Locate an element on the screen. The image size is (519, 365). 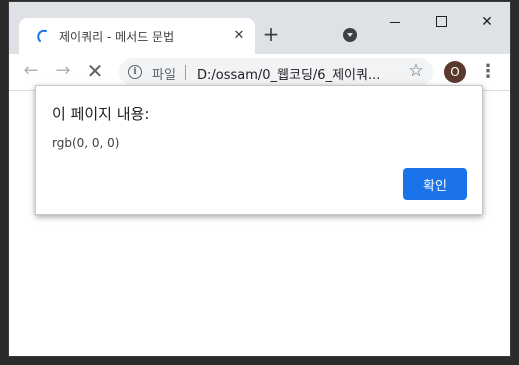
minimize-button is located at coordinates (395, 22).